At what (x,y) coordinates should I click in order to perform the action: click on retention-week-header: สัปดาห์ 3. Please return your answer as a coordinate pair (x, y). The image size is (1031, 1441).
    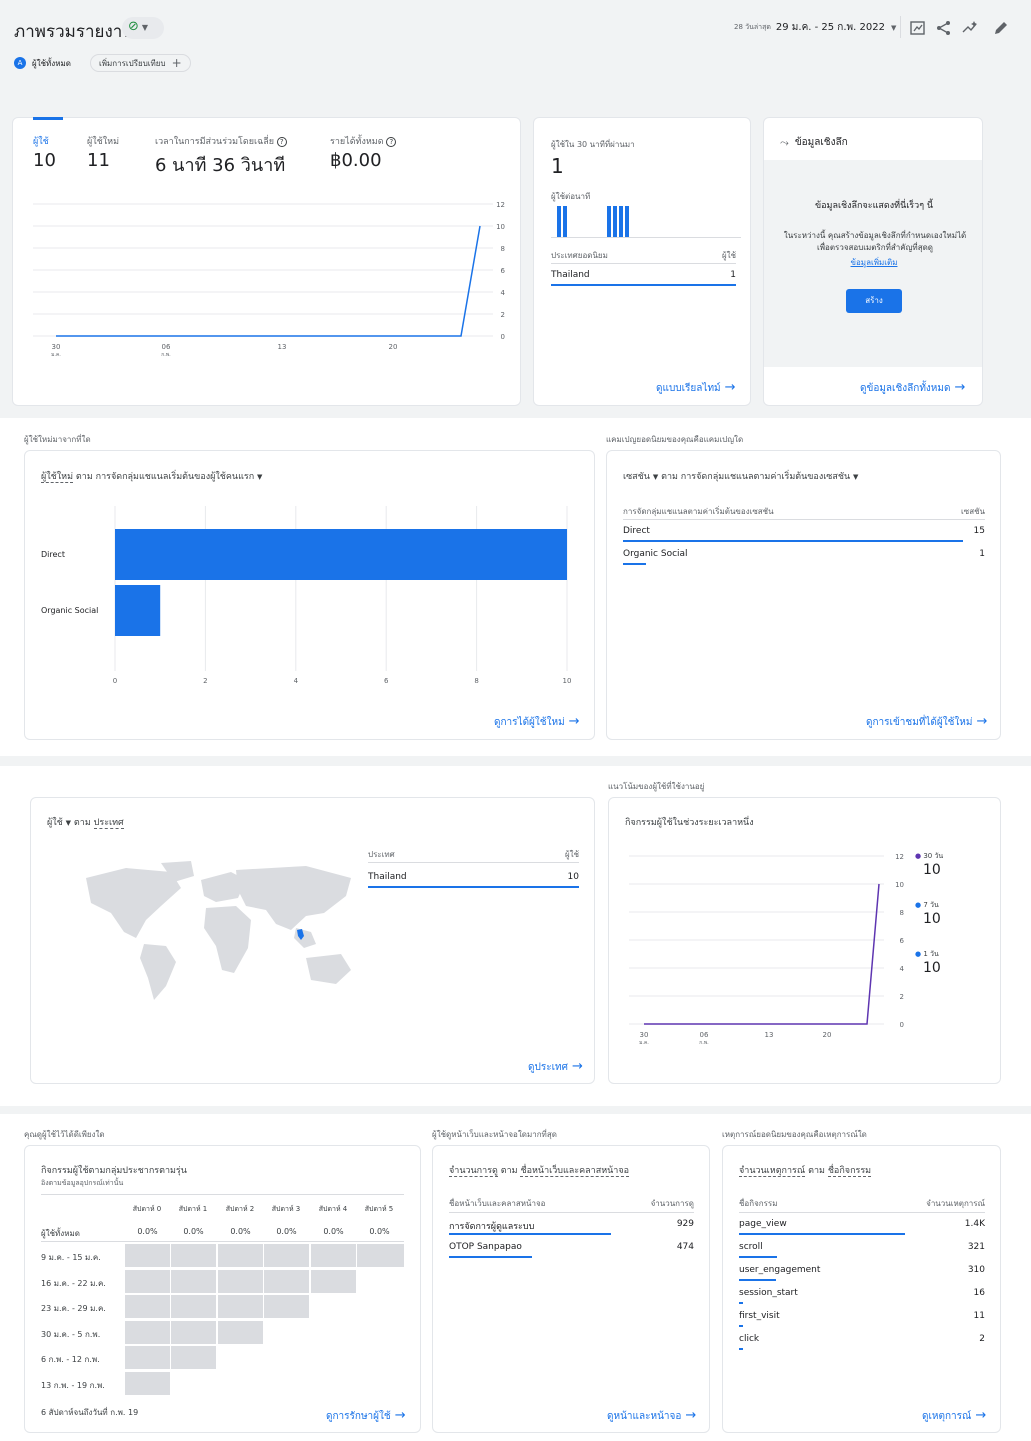
    Looking at the image, I should click on (286, 1209).